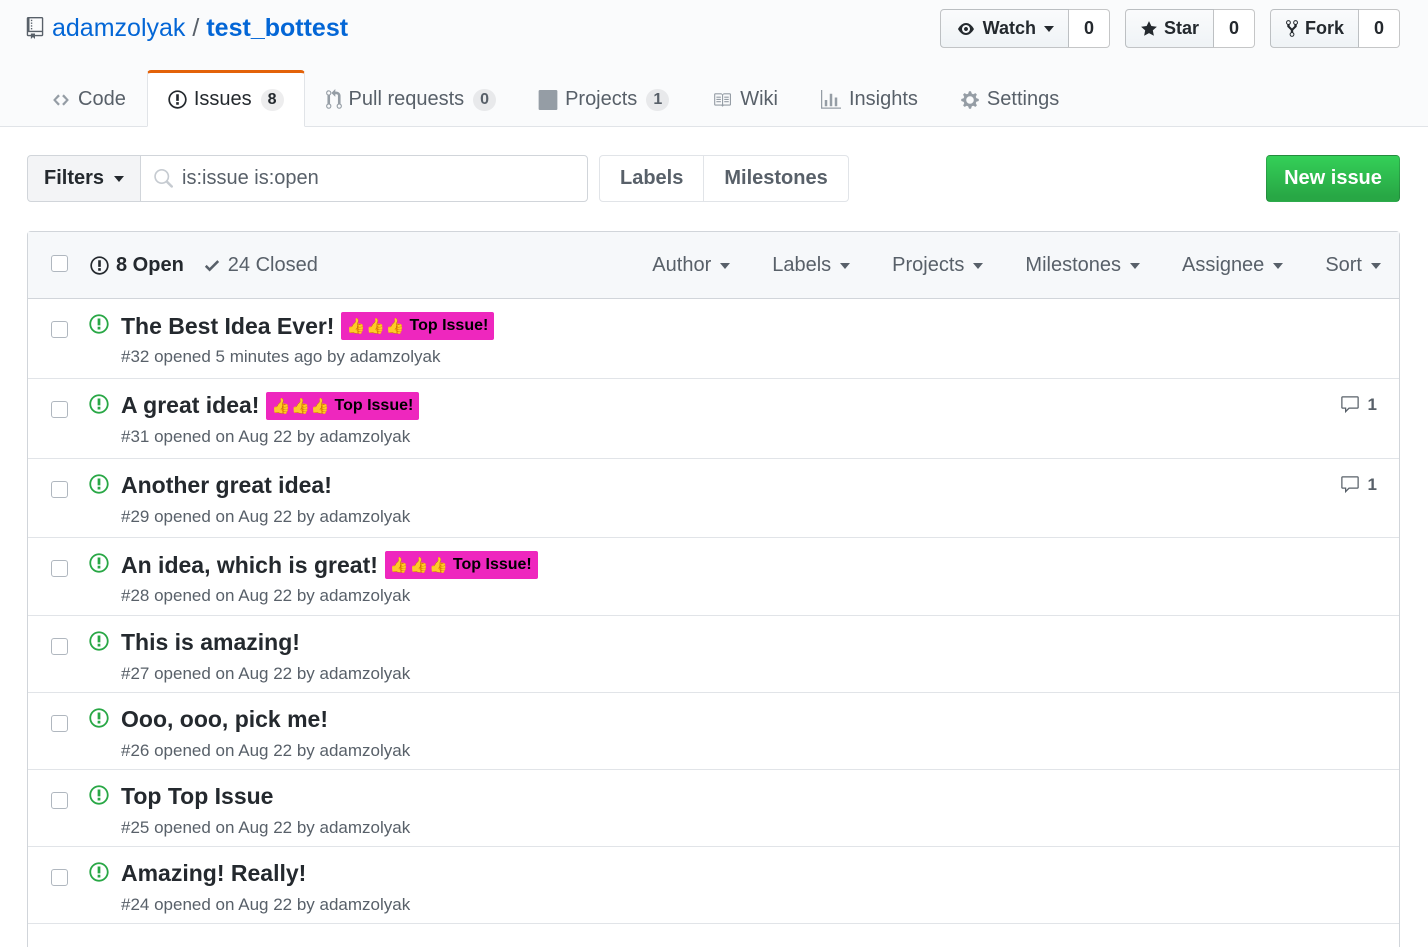  Describe the element at coordinates (1083, 265) in the screenshot. I see `milestones-filter: Milestones` at that location.